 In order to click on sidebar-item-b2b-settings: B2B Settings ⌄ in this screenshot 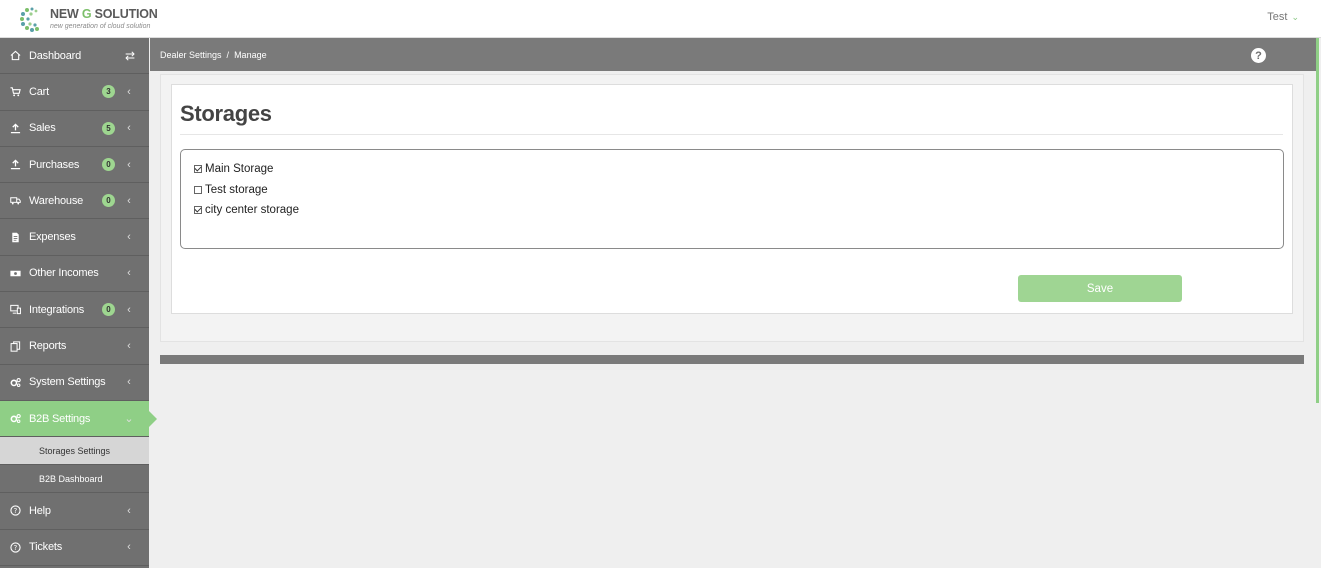, I will do `click(78, 419)`.